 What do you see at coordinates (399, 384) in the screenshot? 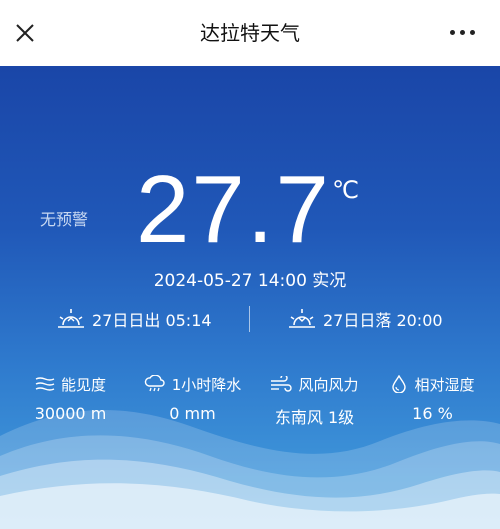
I see `humidity-drop-icon` at bounding box center [399, 384].